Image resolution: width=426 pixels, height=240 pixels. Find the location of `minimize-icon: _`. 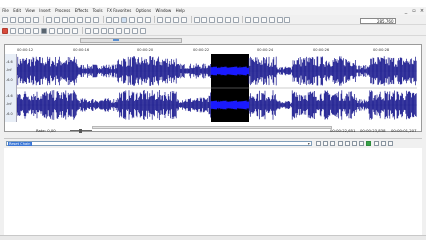

minimize-icon: _ is located at coordinates (406, 11).